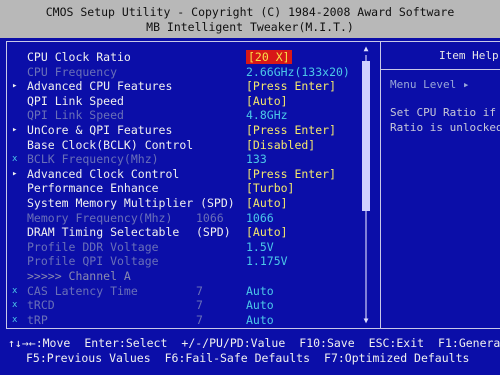  I want to click on setting-label: Profile QPI Voltage, so click(93, 261).